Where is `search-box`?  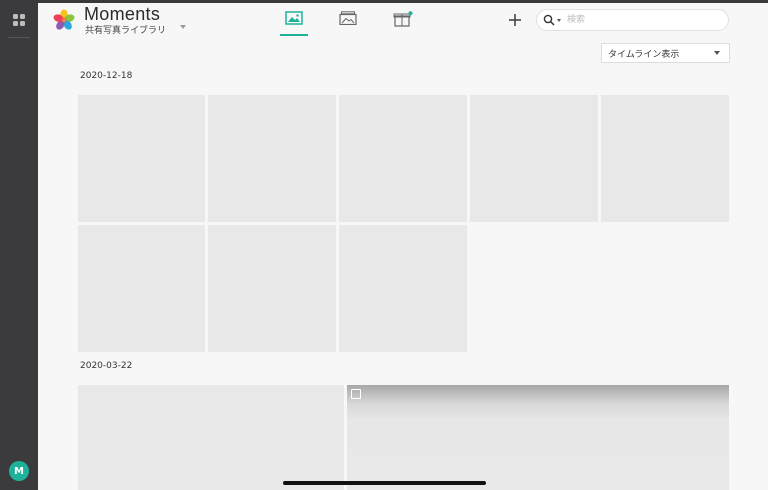
search-box is located at coordinates (632, 20).